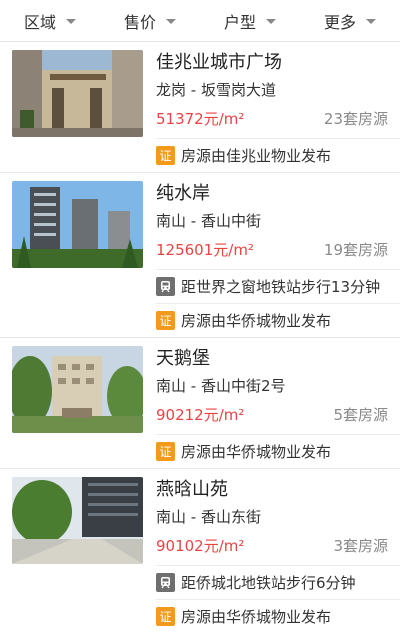 This screenshot has height=637, width=400. What do you see at coordinates (272, 118) in the screenshot?
I see `price-row: 51372元/m² 23套房源` at bounding box center [272, 118].